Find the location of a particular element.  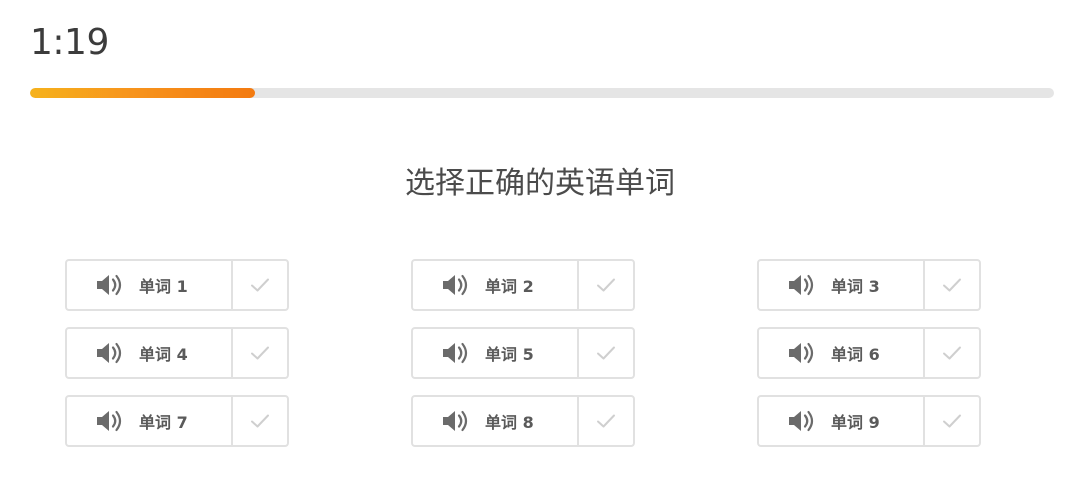

word-card-9: 单词 9 is located at coordinates (869, 421).